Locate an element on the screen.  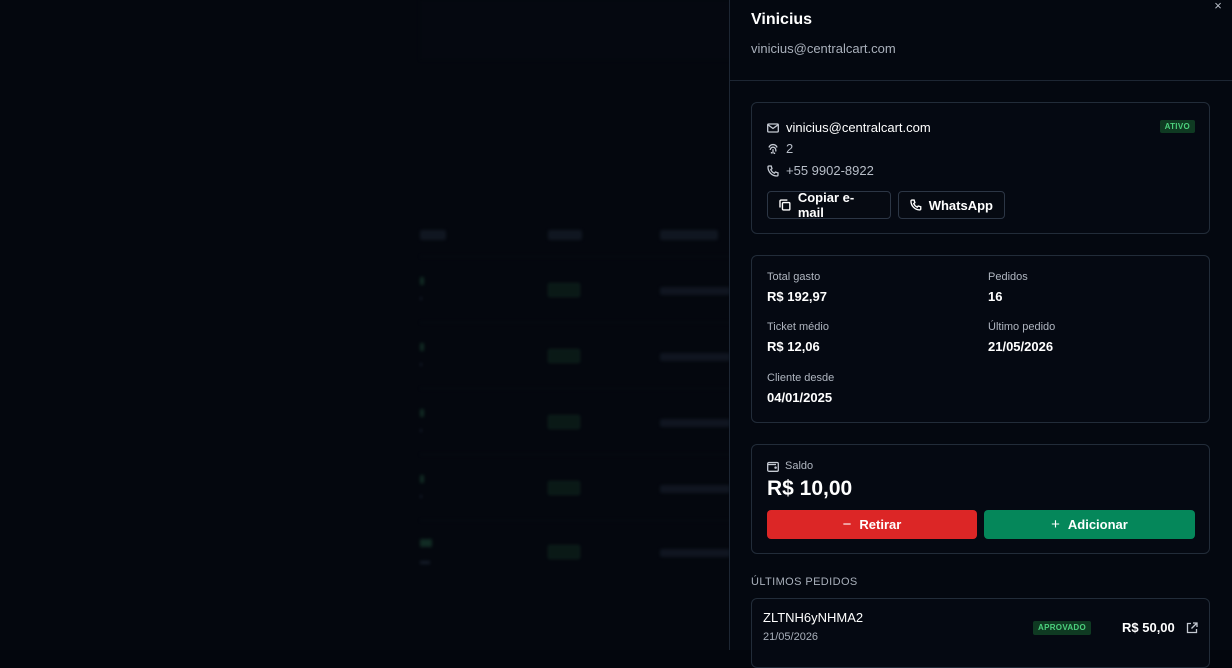
withdraw-label: Retirar is located at coordinates (880, 524).